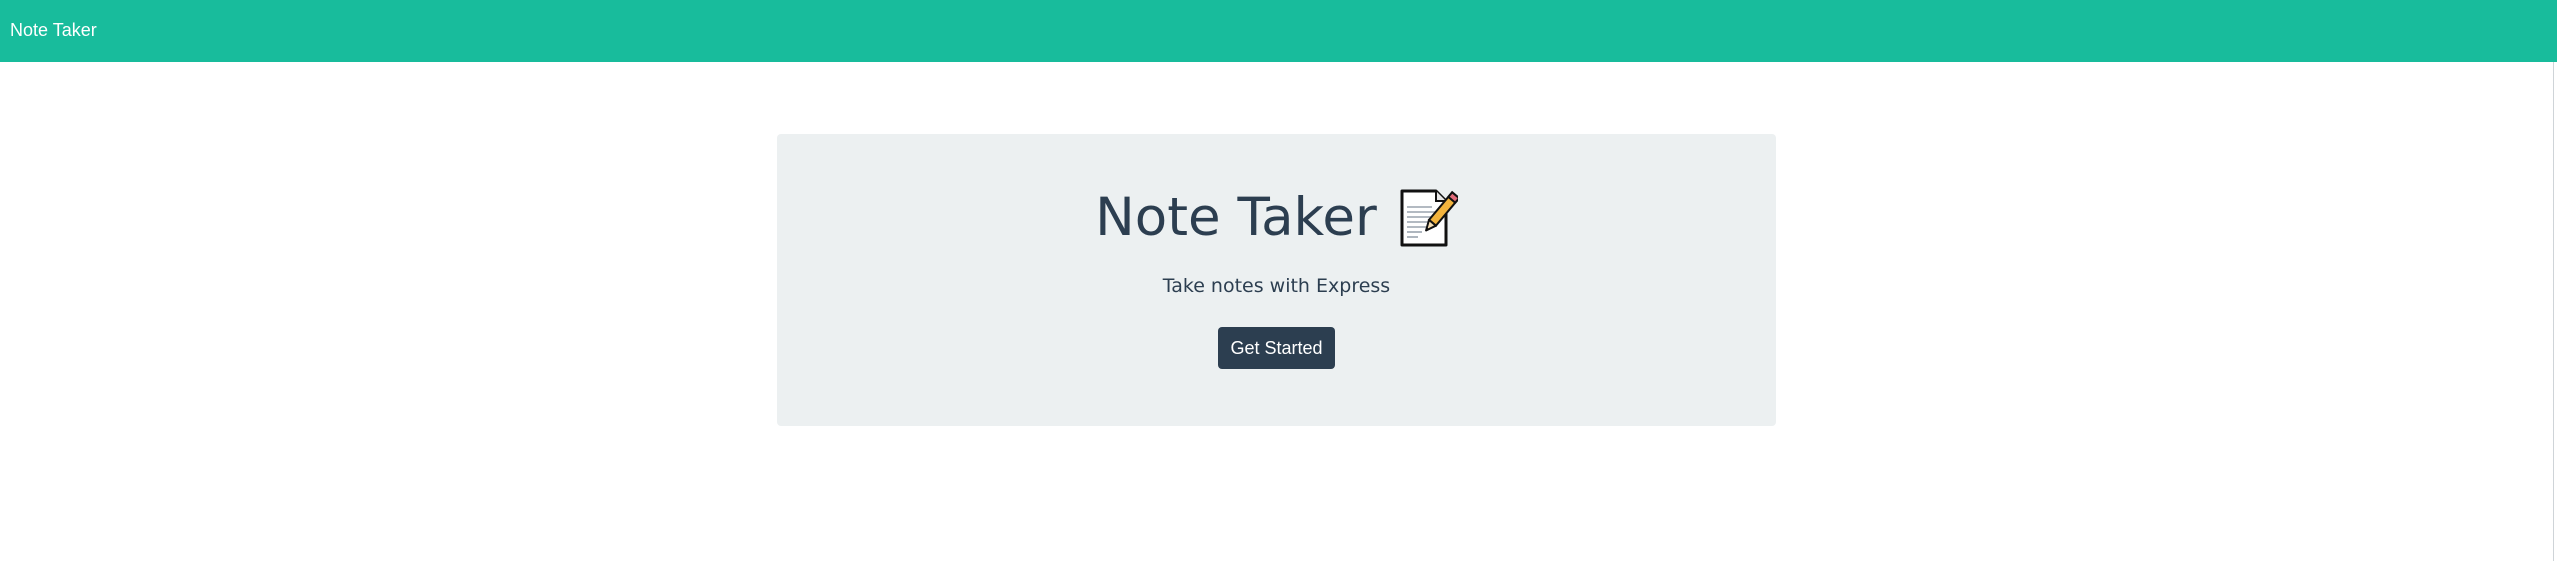  Describe the element at coordinates (1276, 286) in the screenshot. I see `hero-subtitle: Take notes with Express` at that location.